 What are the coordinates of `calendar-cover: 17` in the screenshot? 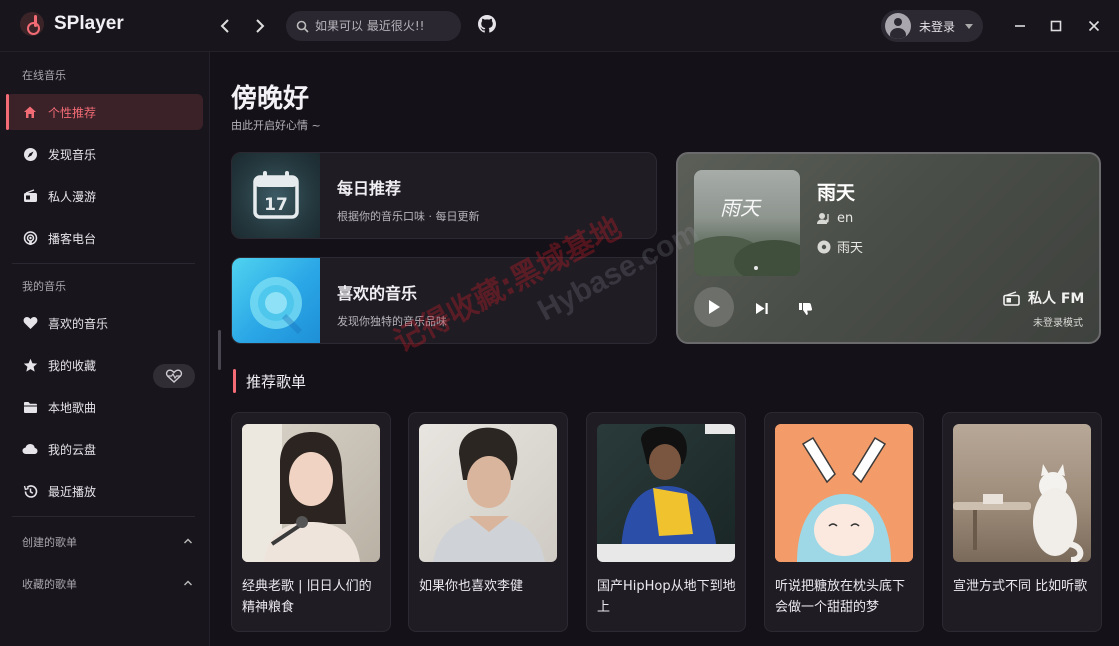 It's located at (276, 195).